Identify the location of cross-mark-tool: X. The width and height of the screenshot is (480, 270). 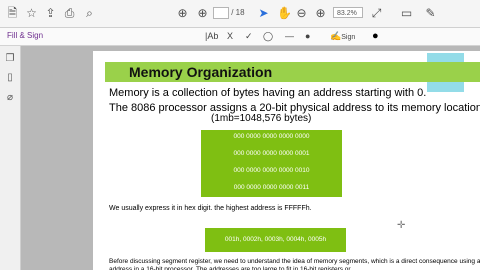
(230, 36).